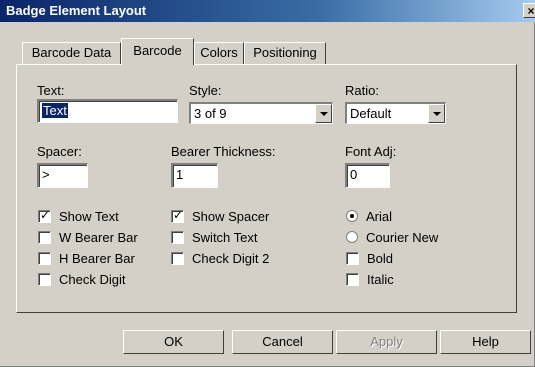  What do you see at coordinates (267, 11) in the screenshot?
I see `title-bar: Badge Element Layout ×` at bounding box center [267, 11].